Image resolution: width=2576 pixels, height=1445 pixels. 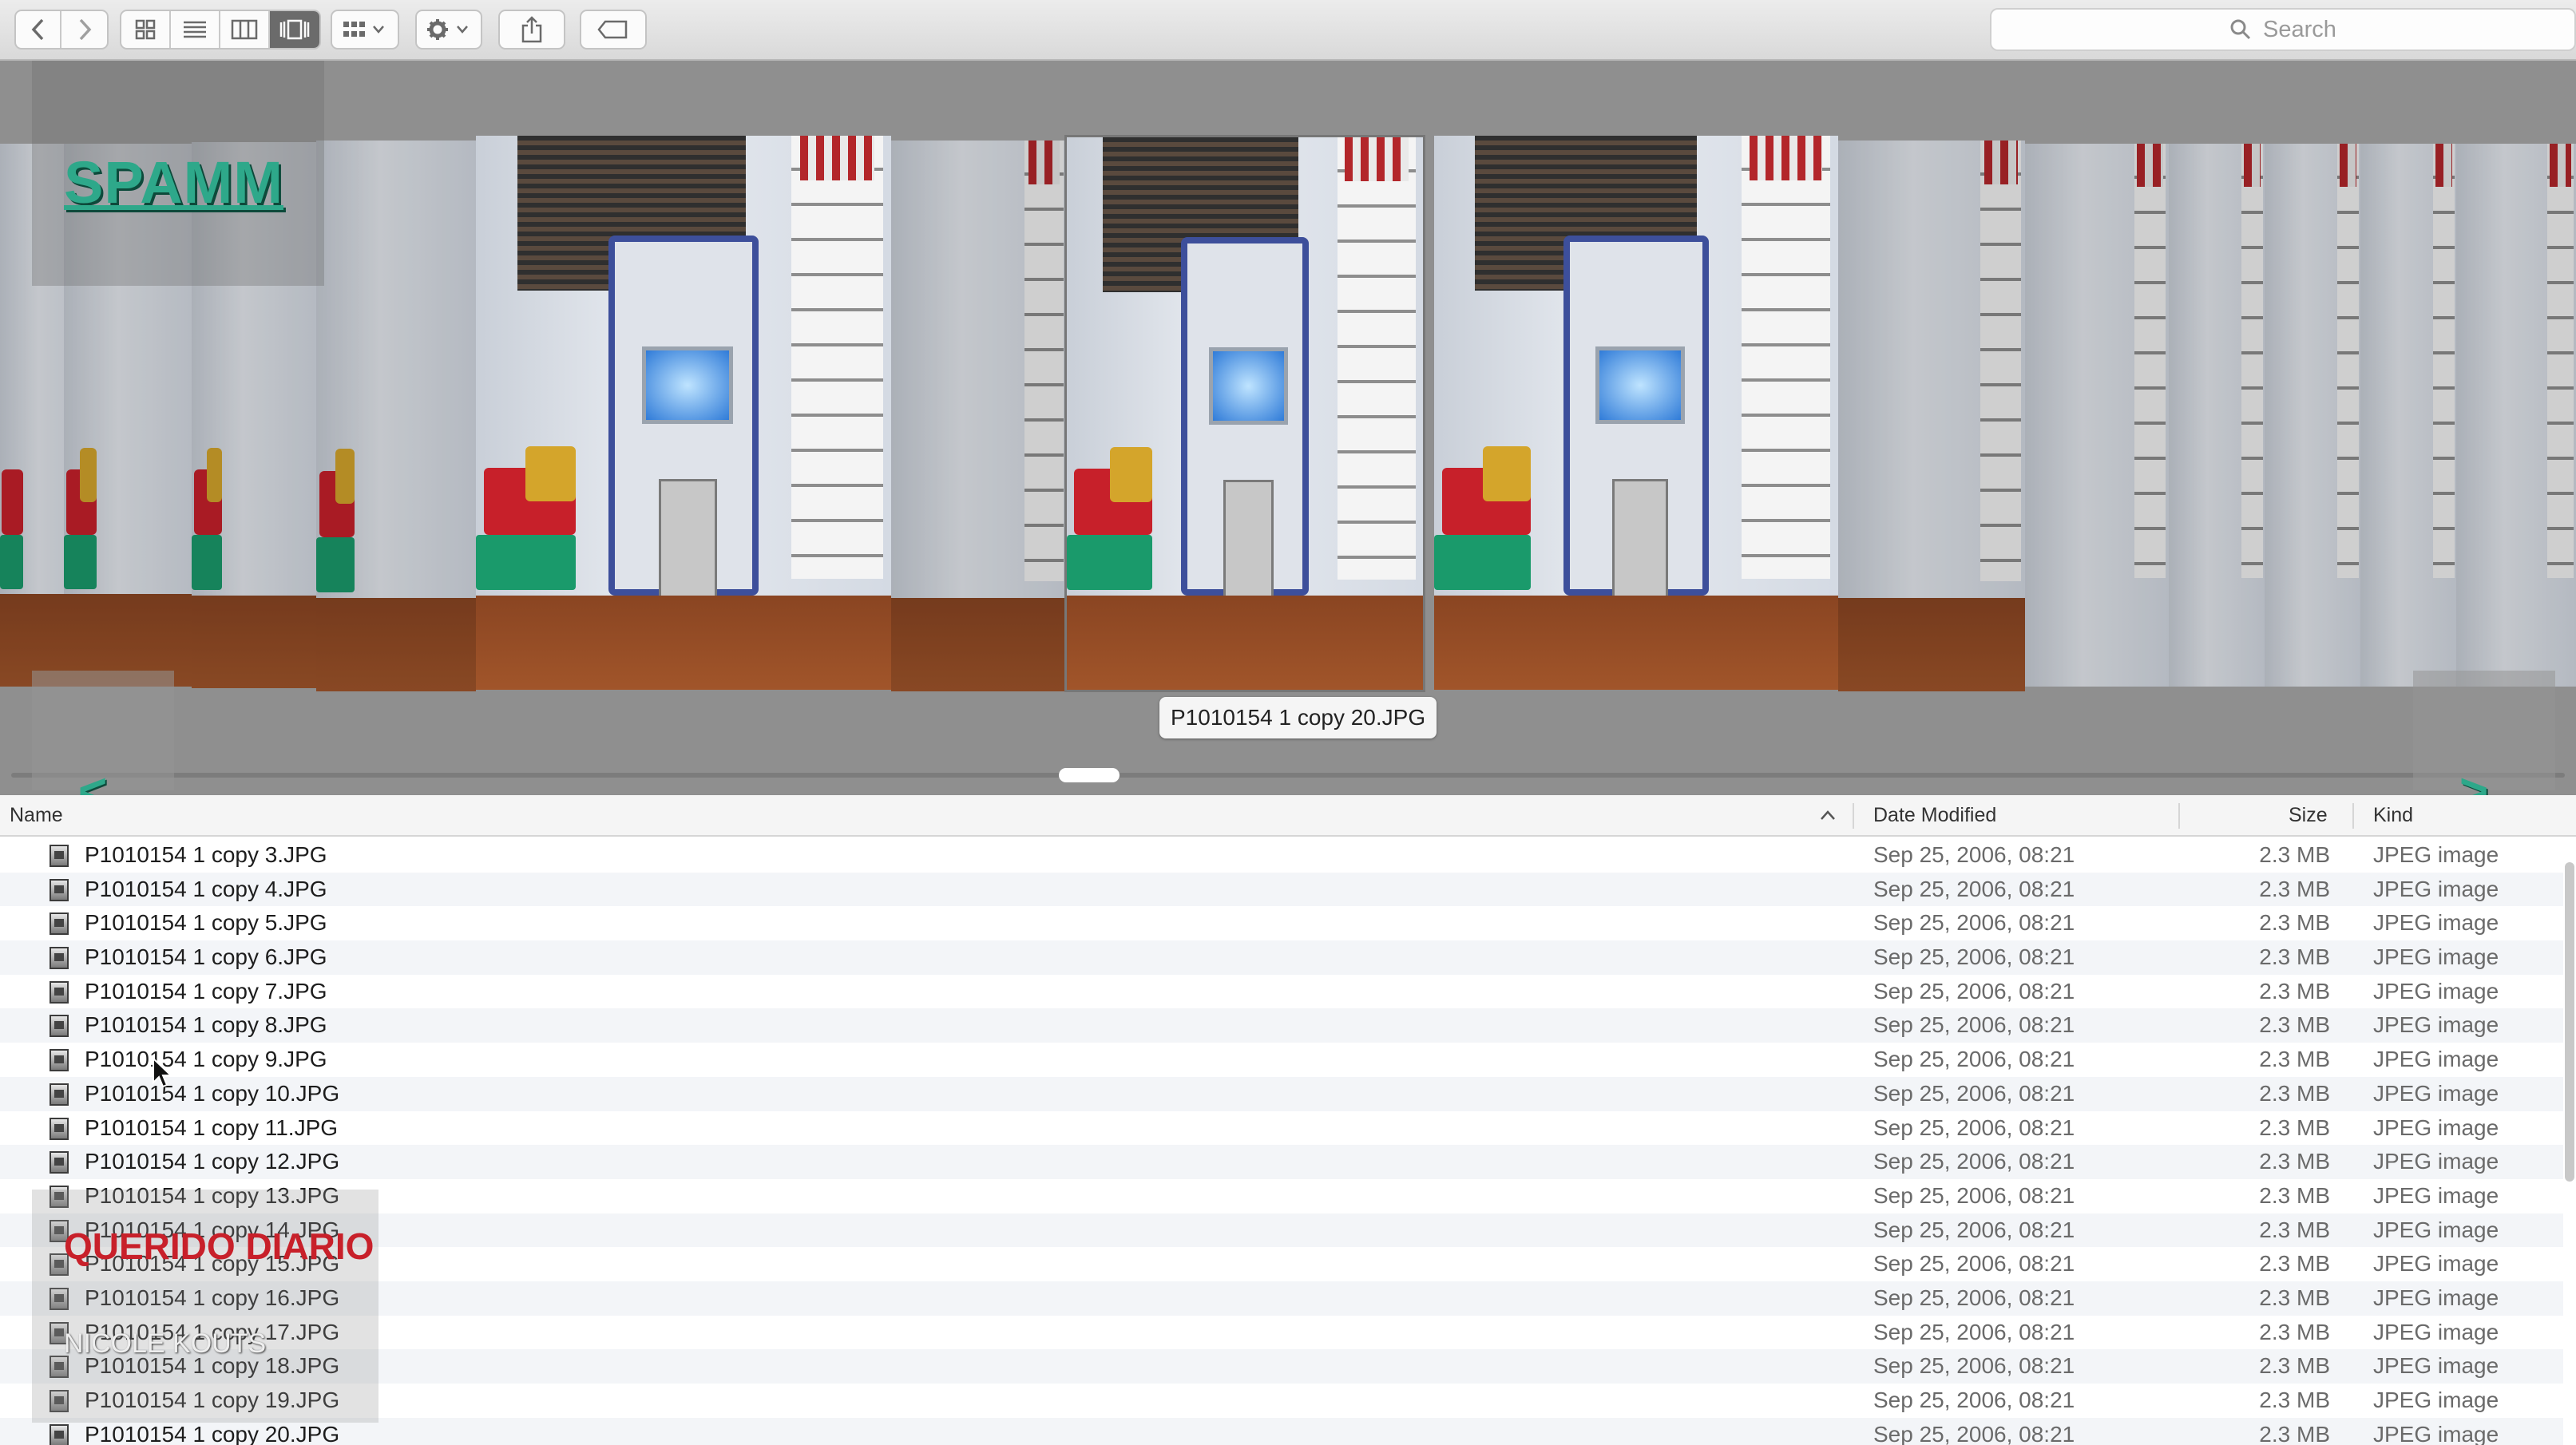 I want to click on diary-title-watermark: QUERIDO DIARIO, so click(x=219, y=1246).